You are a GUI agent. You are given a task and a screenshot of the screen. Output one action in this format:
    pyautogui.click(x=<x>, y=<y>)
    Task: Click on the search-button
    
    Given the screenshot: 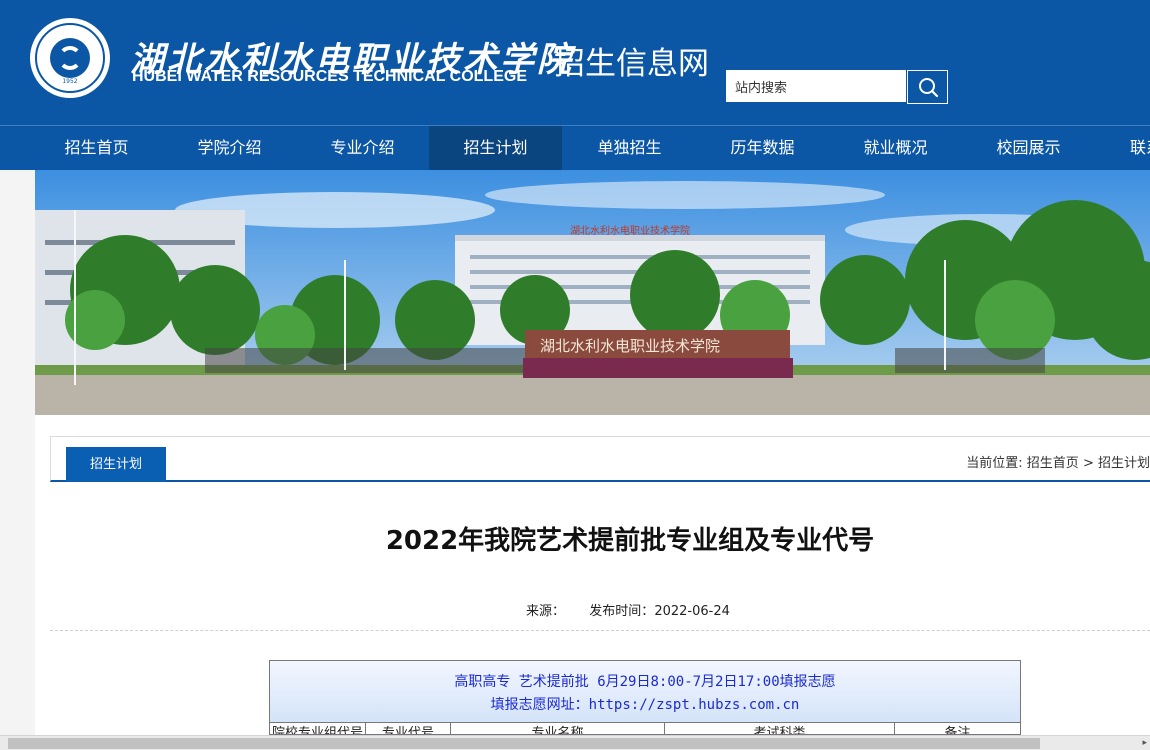 What is the action you would take?
    pyautogui.click(x=927, y=87)
    